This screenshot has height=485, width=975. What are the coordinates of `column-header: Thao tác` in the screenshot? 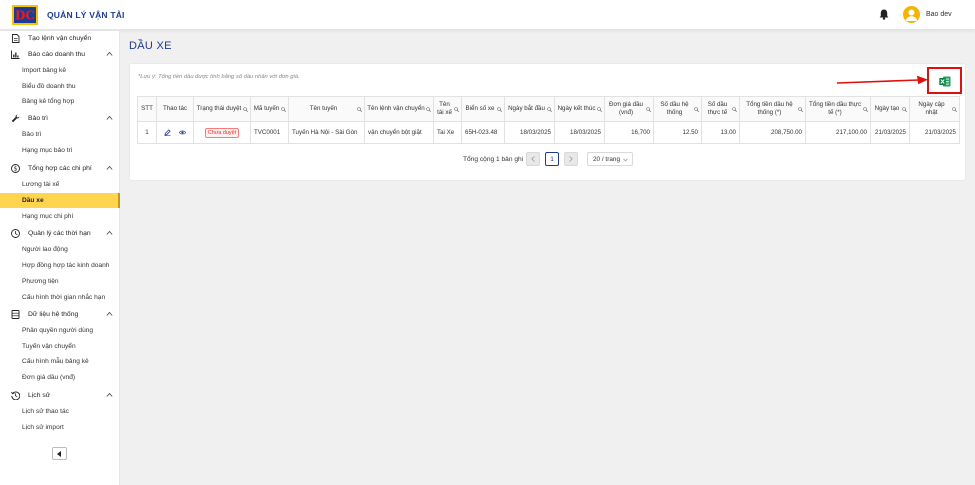 It's located at (175, 109).